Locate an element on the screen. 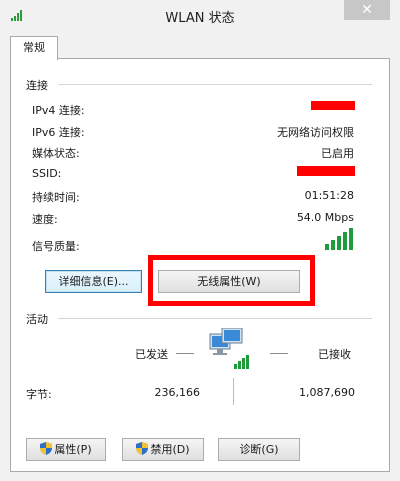  signal-quality-label: 信号质量: is located at coordinates (56, 246).